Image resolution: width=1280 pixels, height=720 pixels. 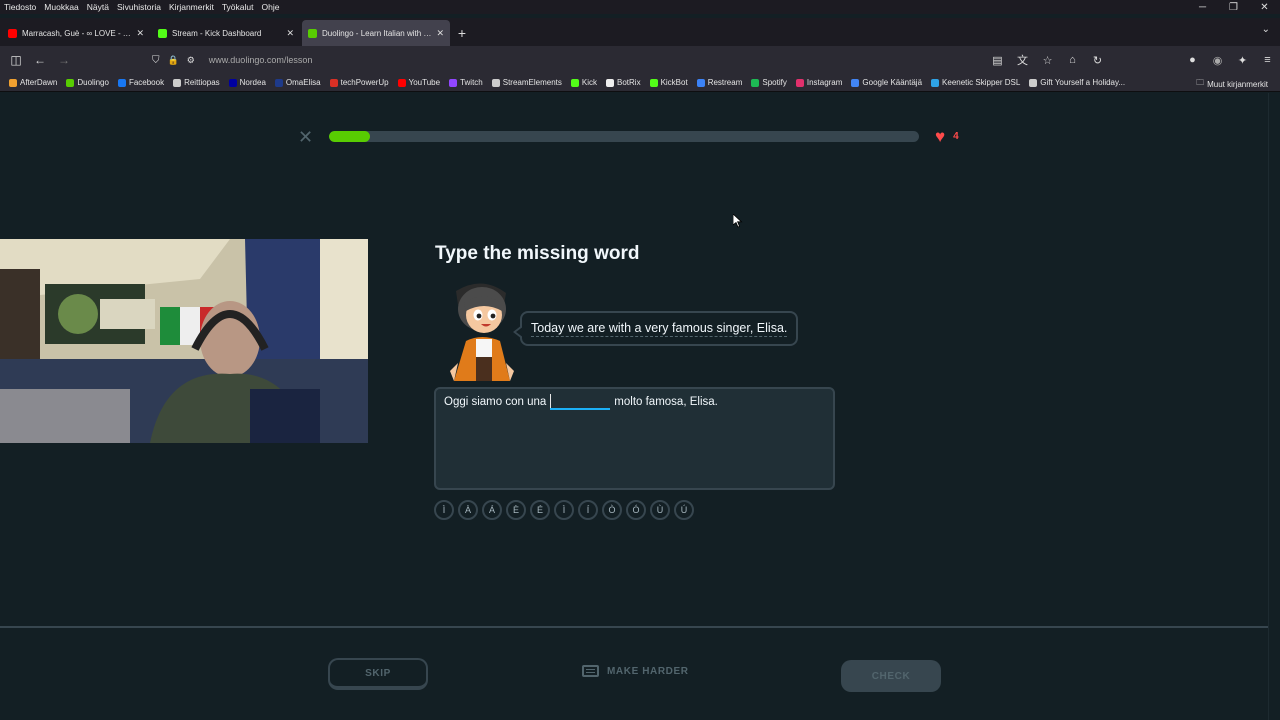 What do you see at coordinates (583, 82) in the screenshot?
I see `bookmark-item: Kick` at bounding box center [583, 82].